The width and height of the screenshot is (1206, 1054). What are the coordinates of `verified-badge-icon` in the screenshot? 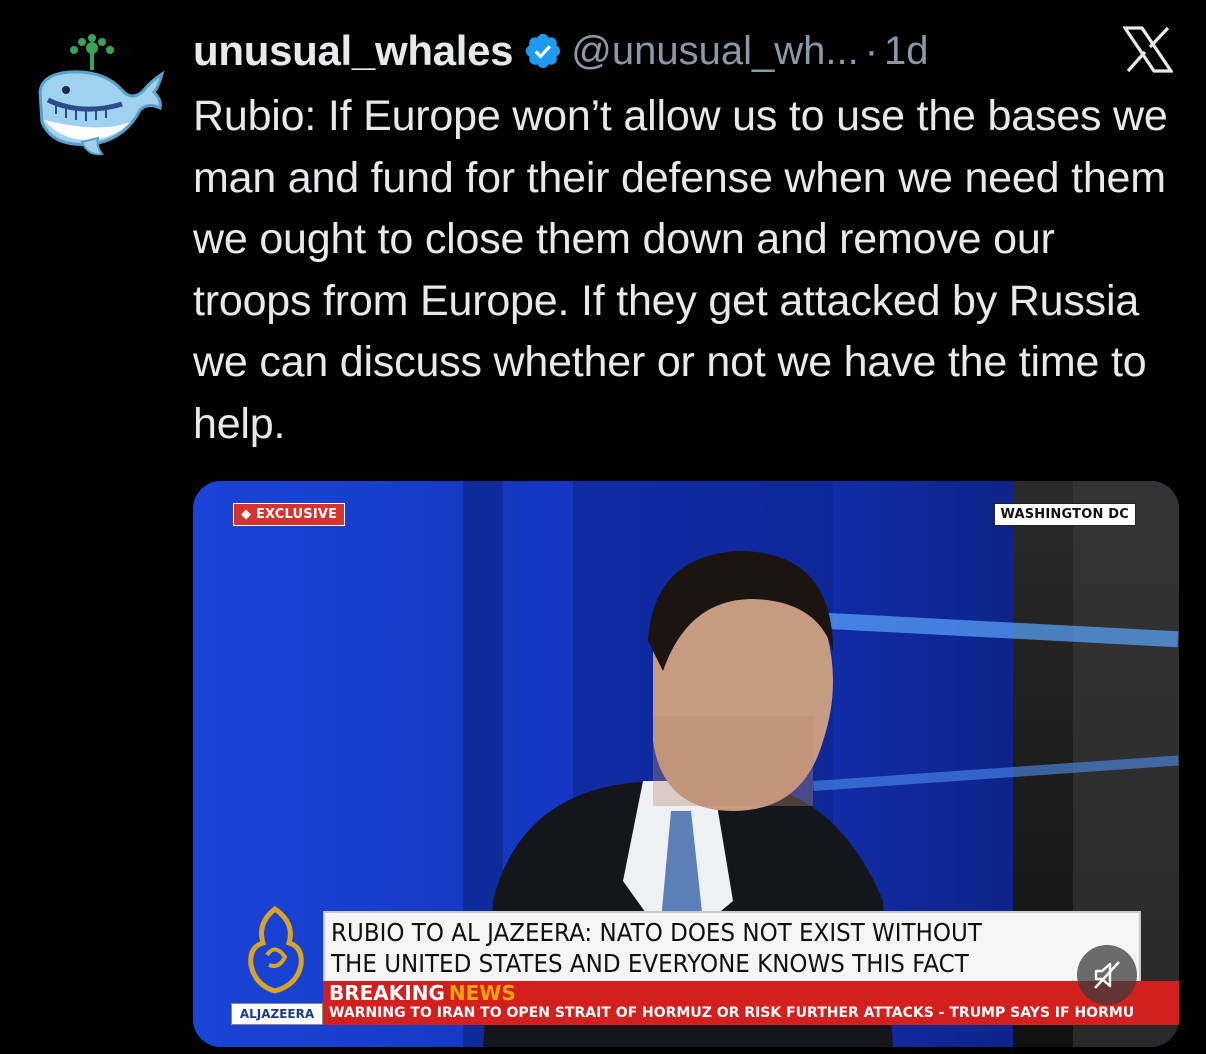 It's located at (543, 51).